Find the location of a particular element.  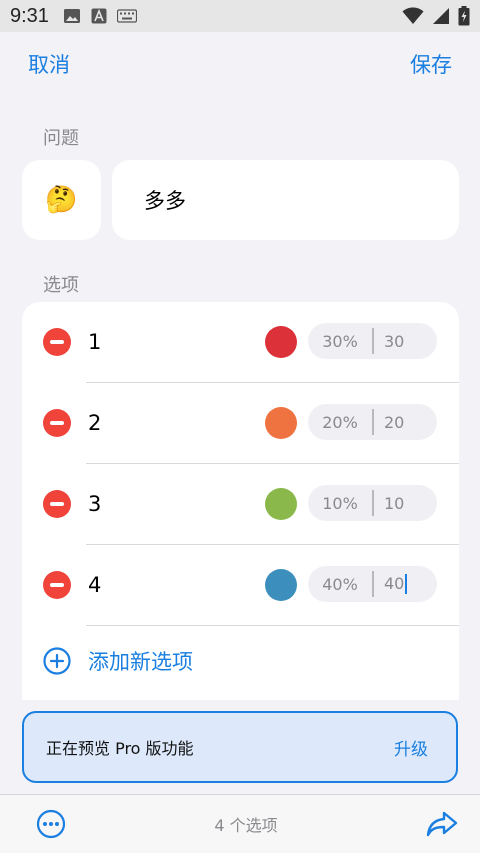

option-percent: 30% is located at coordinates (340, 341).